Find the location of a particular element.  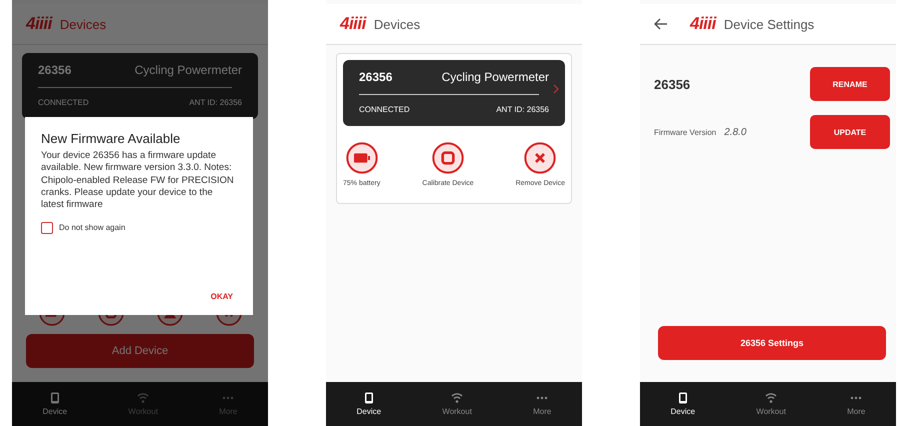

chevron-icon is located at coordinates (556, 89).